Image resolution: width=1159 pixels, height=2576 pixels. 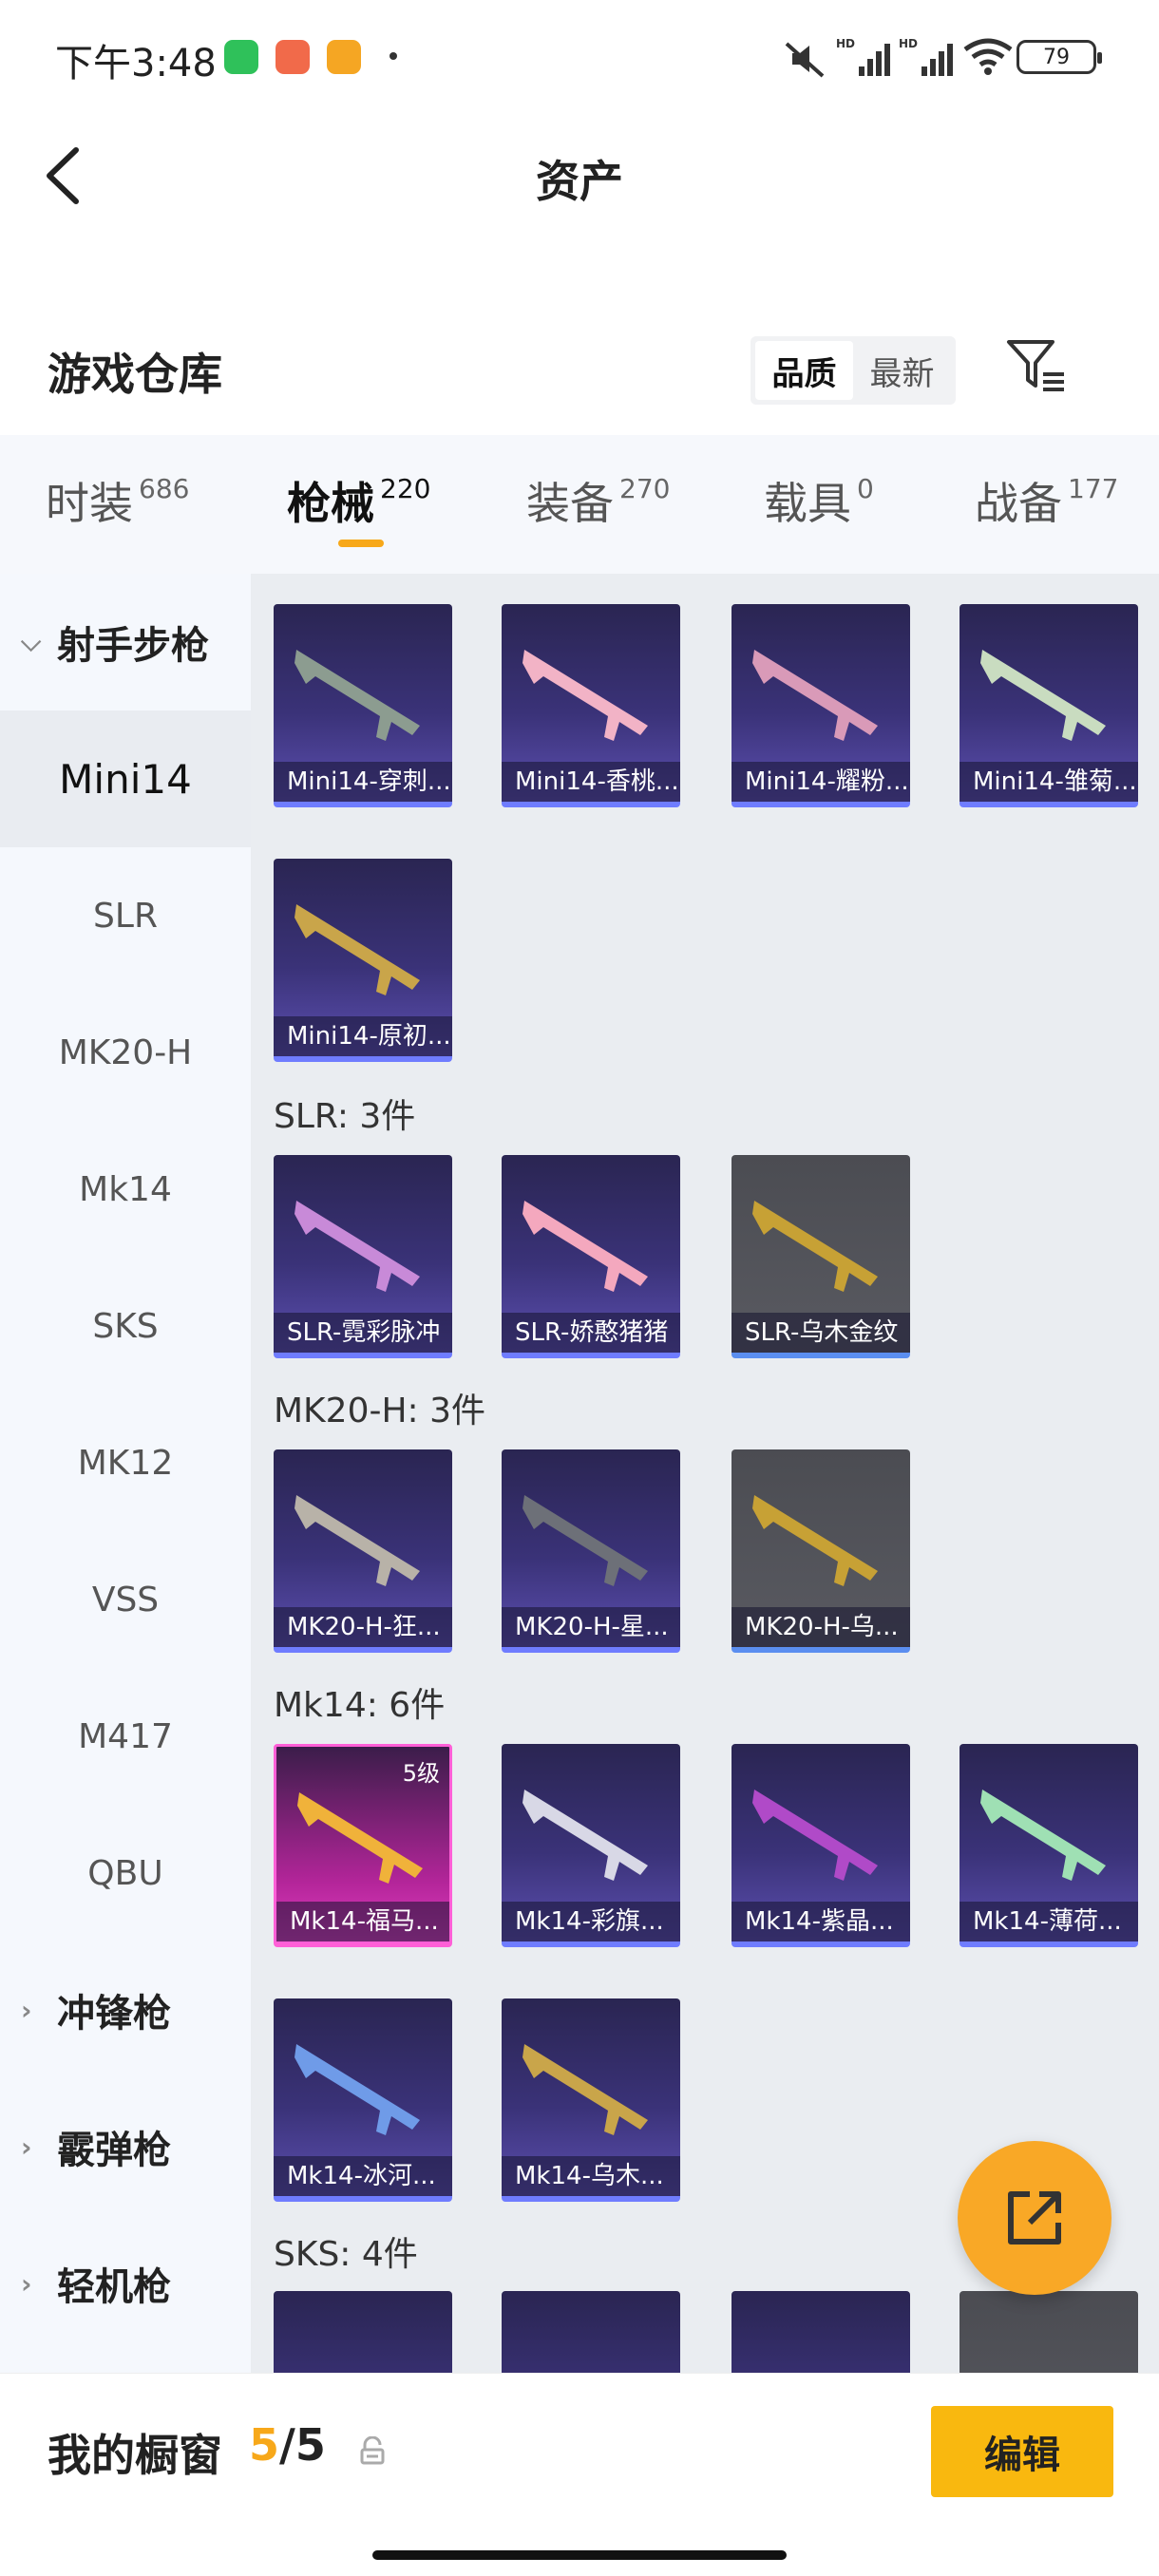 What do you see at coordinates (380, 1411) in the screenshot?
I see `section-header-mk20h: MK20-H: 3件` at bounding box center [380, 1411].